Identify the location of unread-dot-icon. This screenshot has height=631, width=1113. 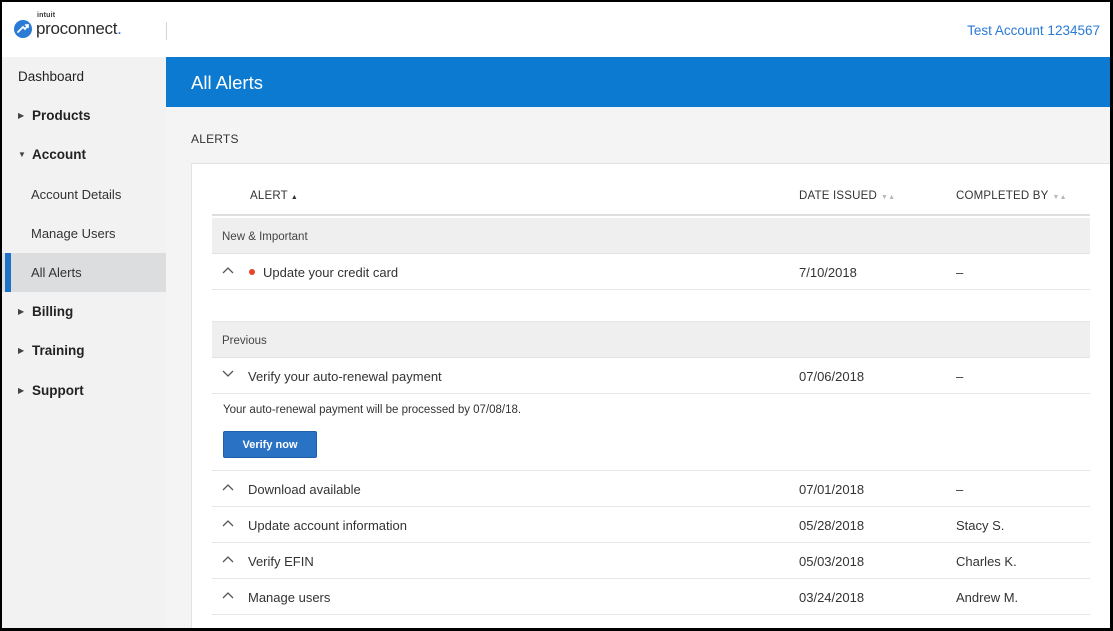
(252, 272).